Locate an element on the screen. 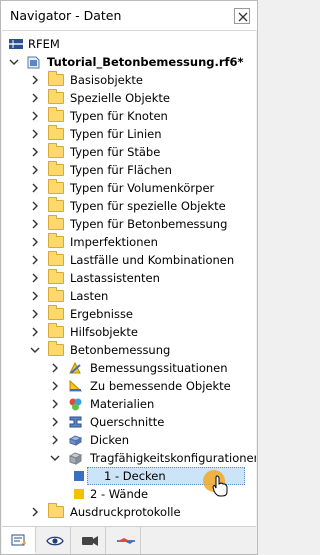 The width and height of the screenshot is (320, 555). blue-square-icon is located at coordinates (79, 476).